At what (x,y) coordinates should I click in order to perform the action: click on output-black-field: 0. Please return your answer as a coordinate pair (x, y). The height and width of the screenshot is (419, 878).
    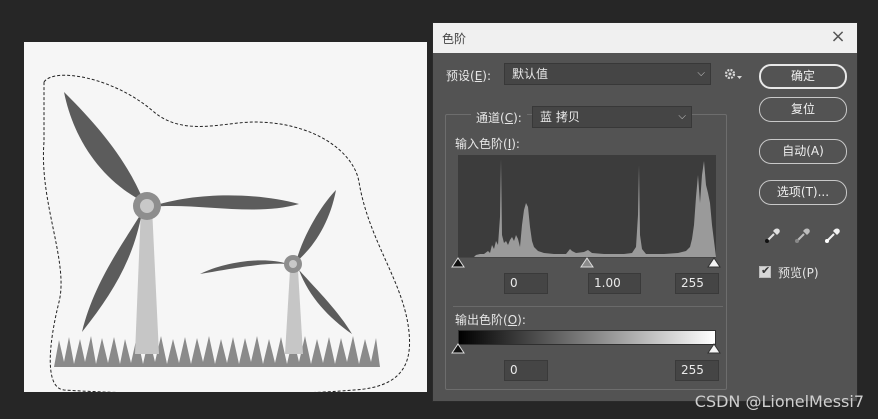
    Looking at the image, I should click on (526, 370).